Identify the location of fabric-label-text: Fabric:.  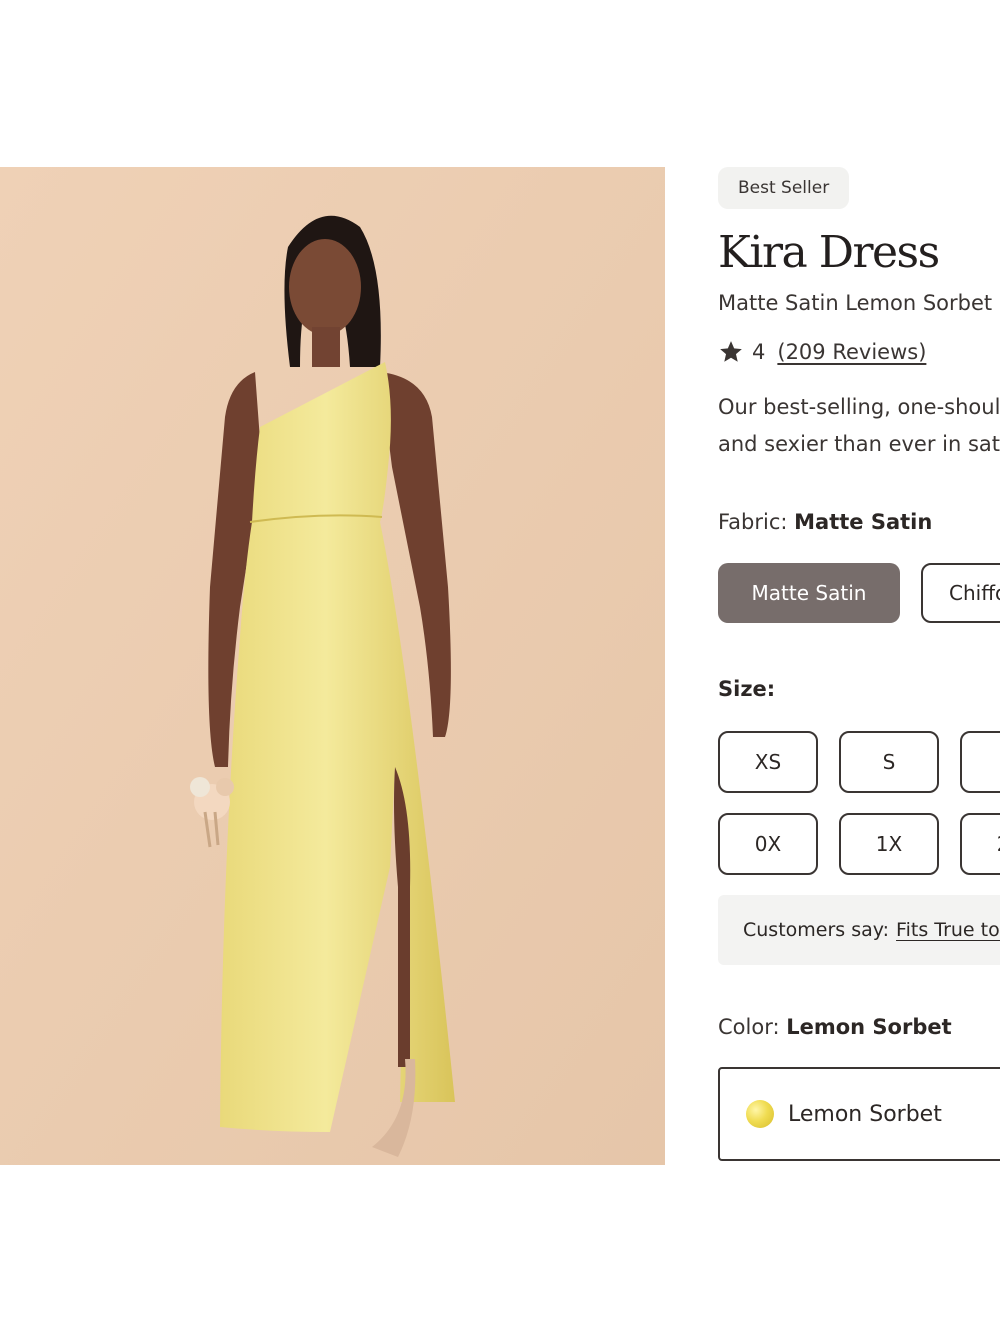
(753, 522).